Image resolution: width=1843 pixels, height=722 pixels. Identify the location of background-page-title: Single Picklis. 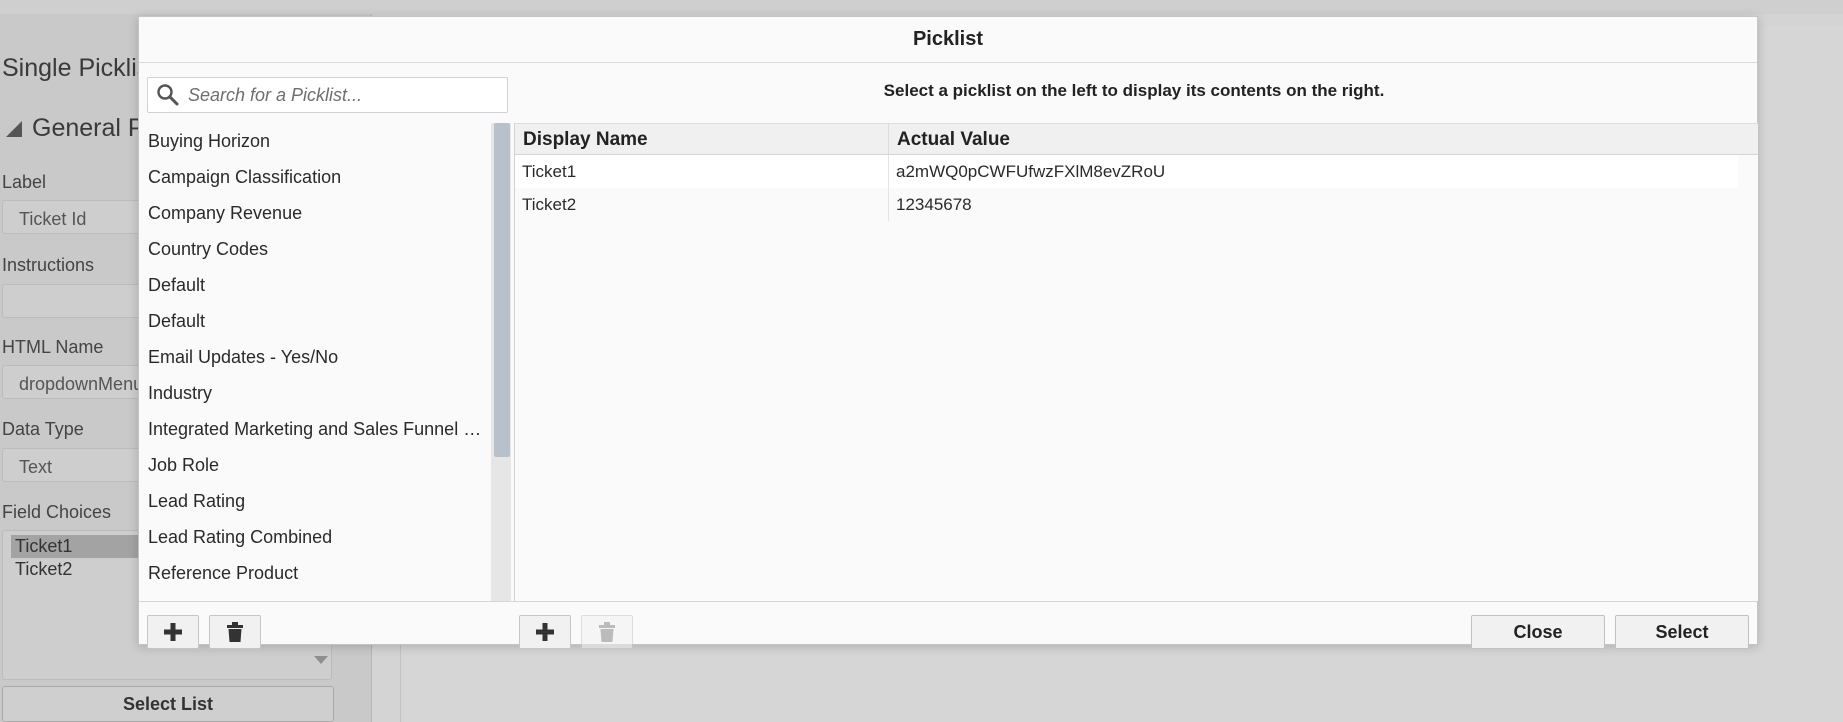
(76, 68).